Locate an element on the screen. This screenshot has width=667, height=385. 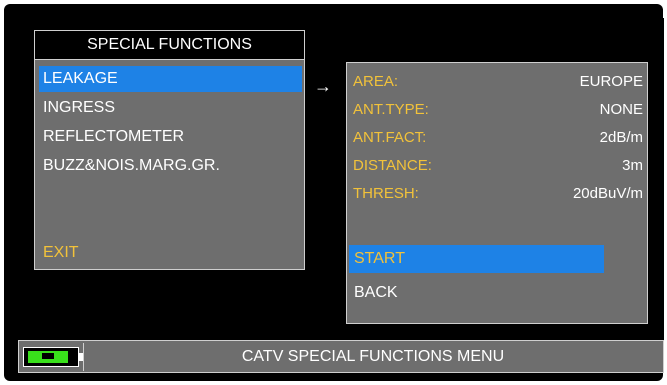
menu-title: SPECIAL FUNCTIONS is located at coordinates (169, 45).